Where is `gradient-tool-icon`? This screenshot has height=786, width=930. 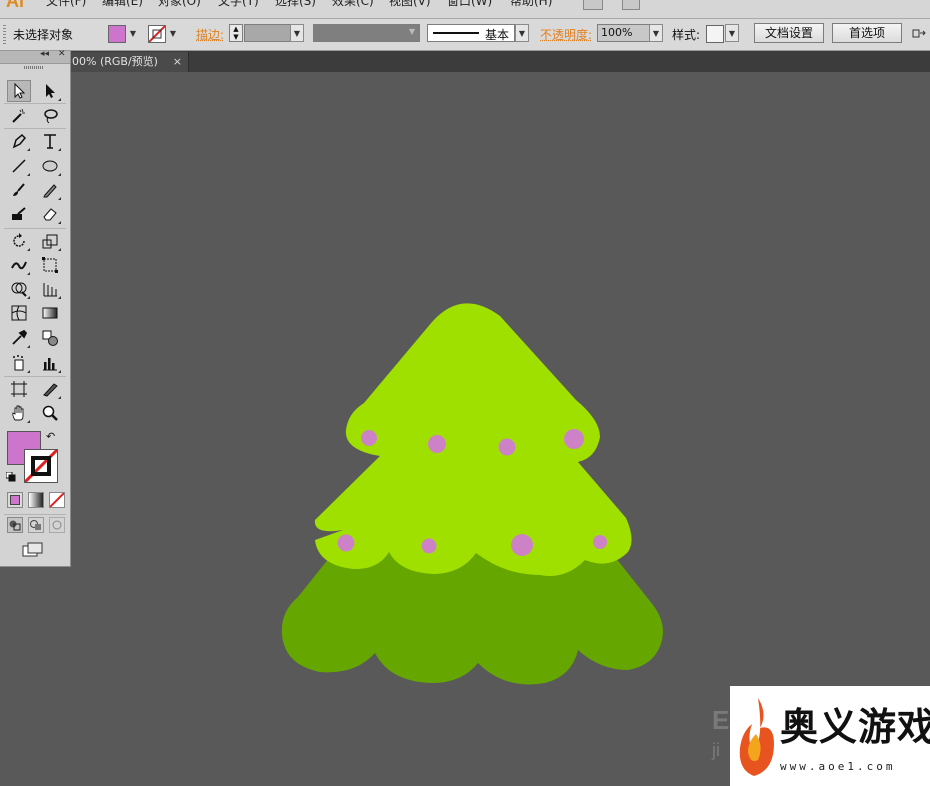 gradient-tool-icon is located at coordinates (50, 313).